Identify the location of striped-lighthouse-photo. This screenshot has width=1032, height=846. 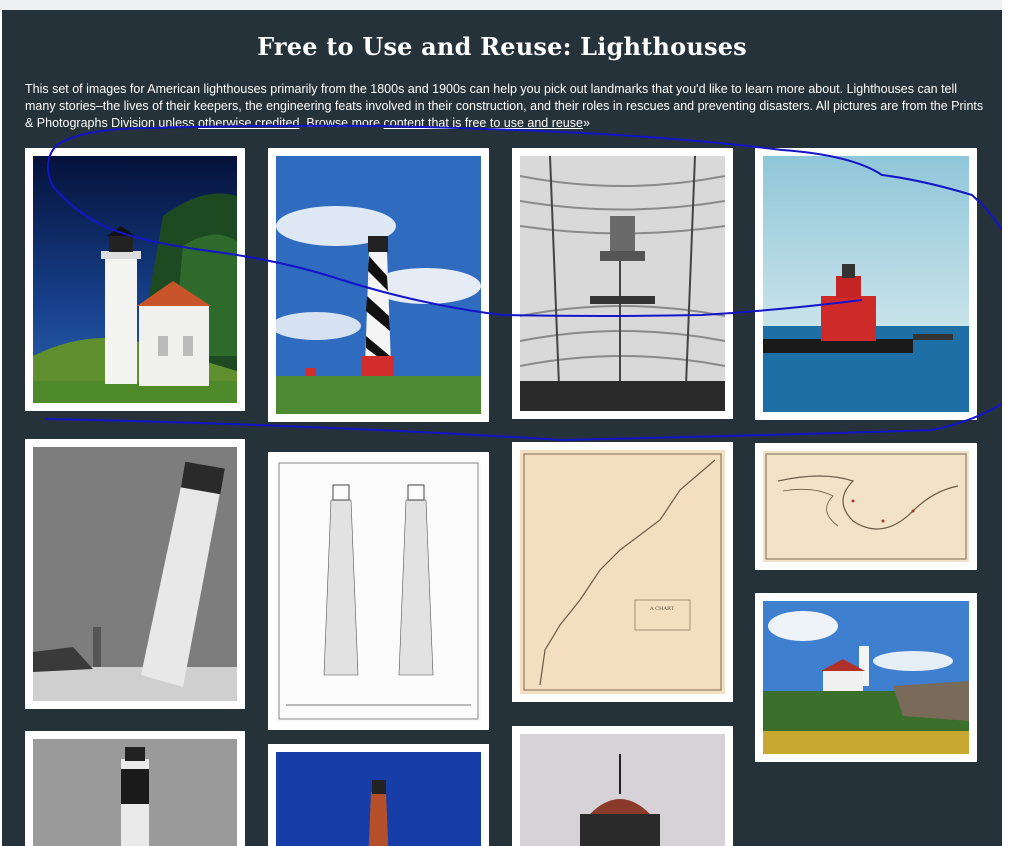
(378, 285).